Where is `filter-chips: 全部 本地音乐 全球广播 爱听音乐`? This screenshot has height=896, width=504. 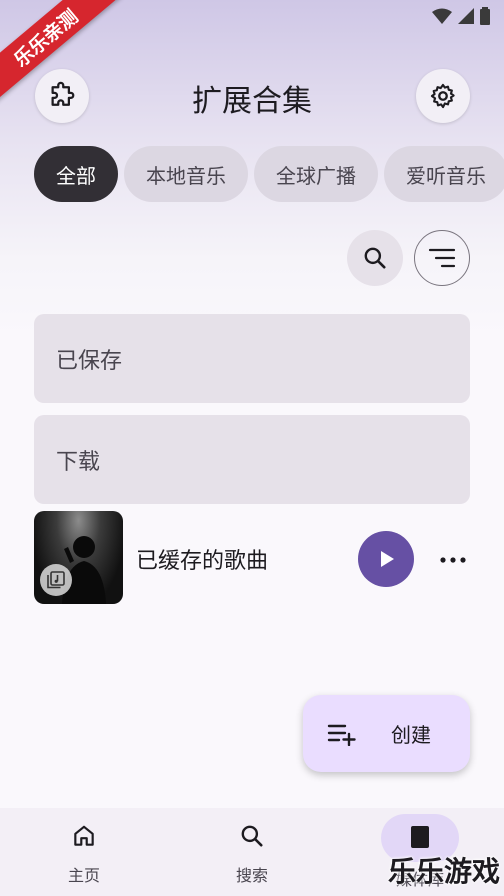
filter-chips: 全部 本地音乐 全球广播 爱听音乐 is located at coordinates (269, 174).